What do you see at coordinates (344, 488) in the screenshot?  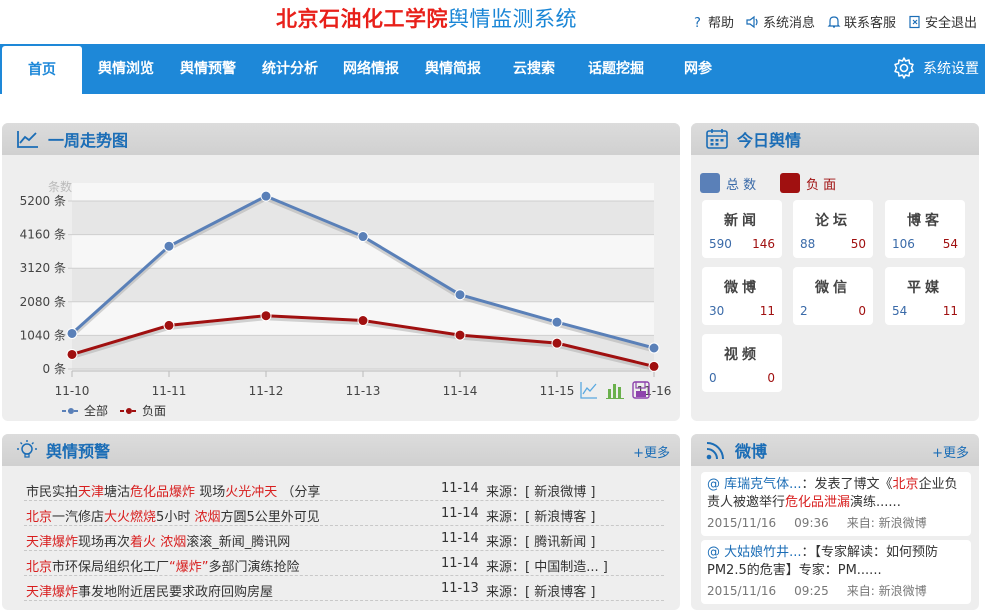 I see `warning-row: 市民实拍天津塘沽危化品爆炸 现场火光冲天 （分享 11-14 来源：[ 新浪微博 ]` at bounding box center [344, 488].